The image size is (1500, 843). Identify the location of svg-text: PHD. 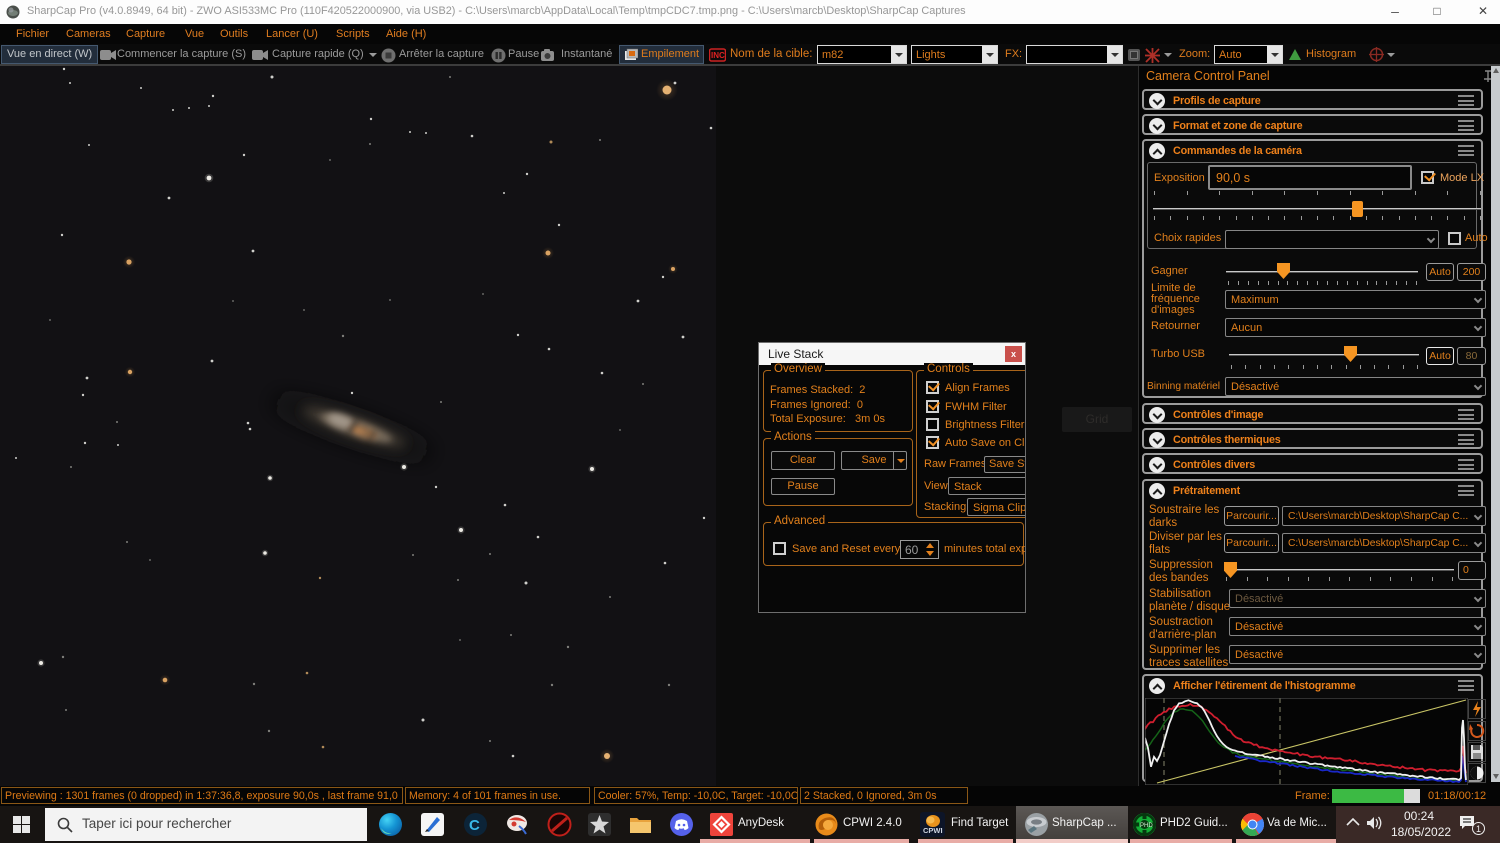
(1146, 826).